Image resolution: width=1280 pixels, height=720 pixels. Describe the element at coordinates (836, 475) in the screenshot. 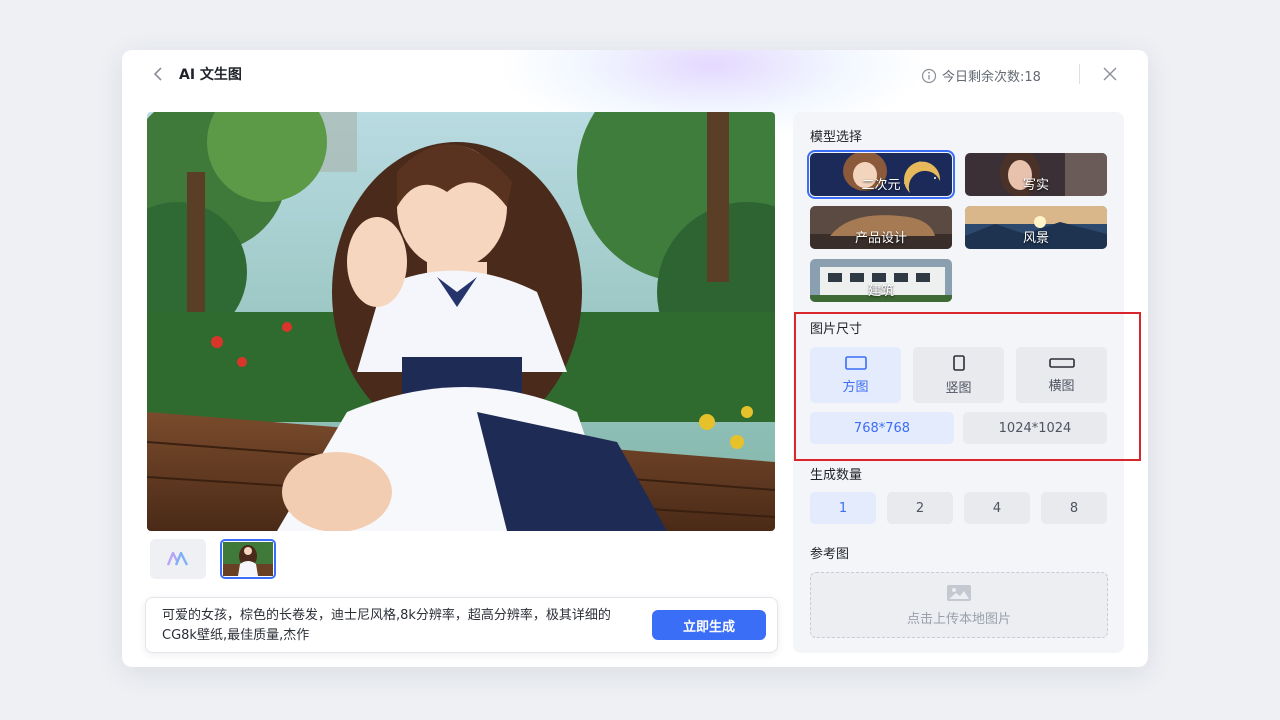

I see `count-section-title: 生成数量` at that location.